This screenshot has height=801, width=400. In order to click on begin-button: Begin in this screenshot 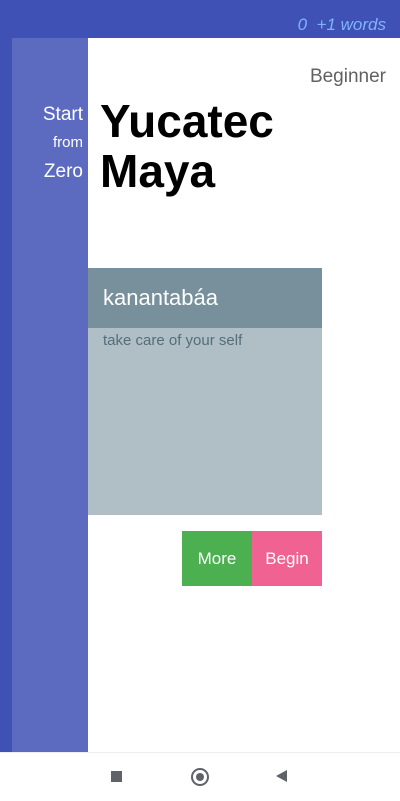, I will do `click(287, 558)`.